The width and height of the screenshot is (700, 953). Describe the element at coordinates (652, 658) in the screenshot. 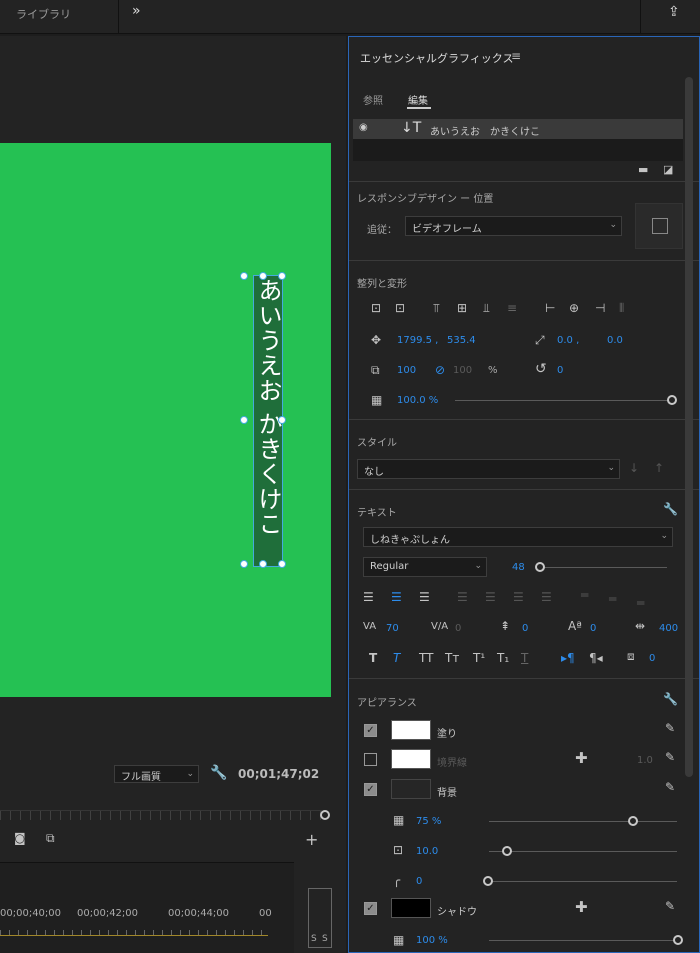

I see `tab-width-value: 0` at that location.